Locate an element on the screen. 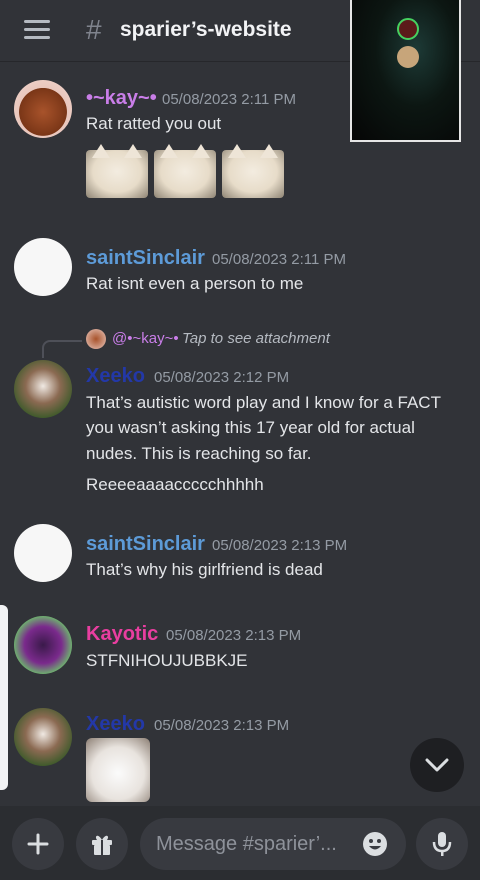 The height and width of the screenshot is (880, 480). message-text: Rat ratted you out is located at coordinates (154, 123).